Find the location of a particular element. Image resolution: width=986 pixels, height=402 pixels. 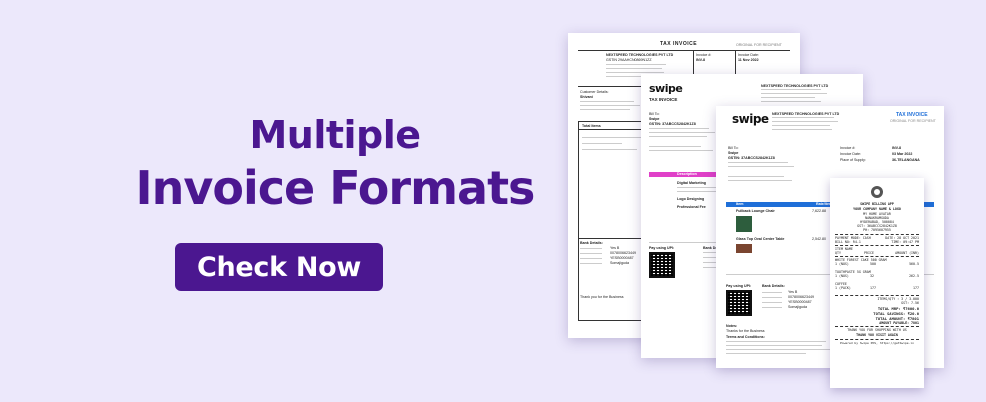

company-gstin: GSTIN 29AAHCN0869N1ZZ is located at coordinates (629, 60).